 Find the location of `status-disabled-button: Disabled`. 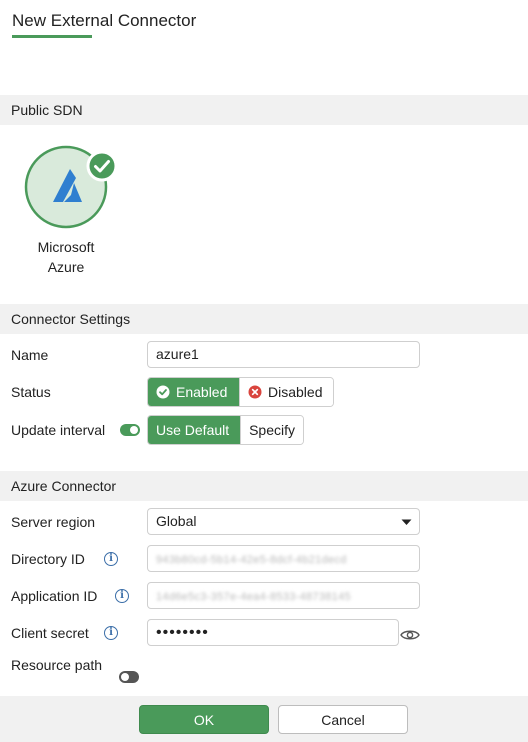

status-disabled-button: Disabled is located at coordinates (286, 392).